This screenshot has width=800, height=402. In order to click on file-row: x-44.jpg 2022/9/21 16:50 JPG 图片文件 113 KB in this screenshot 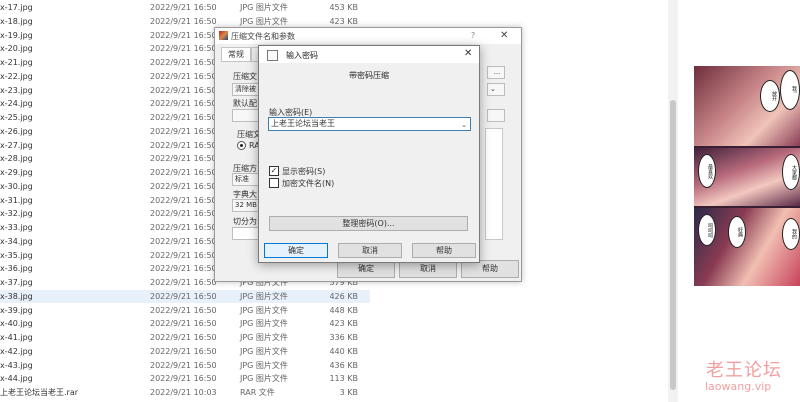, I will do `click(185, 378)`.